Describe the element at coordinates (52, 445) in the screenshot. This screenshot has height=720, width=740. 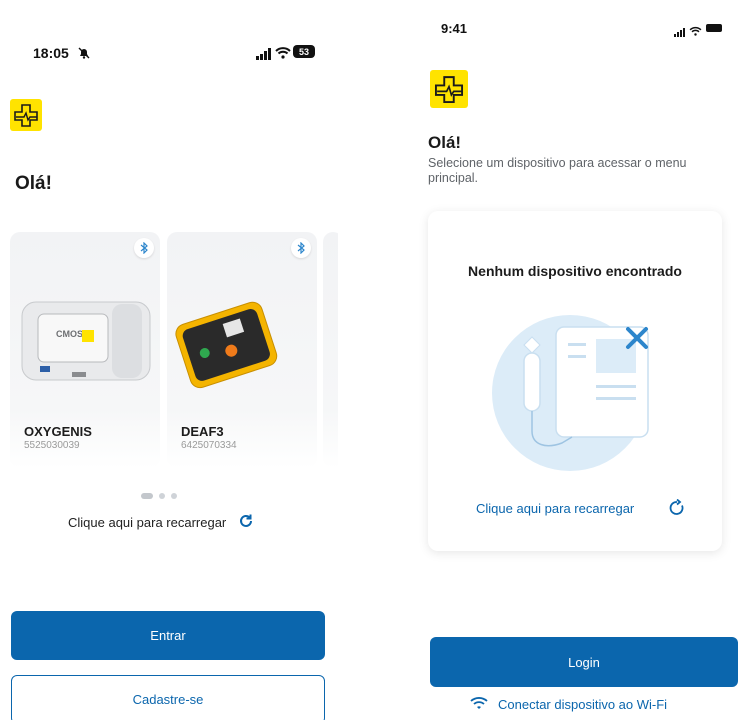
I see `device-serial: 5525030039` at that location.